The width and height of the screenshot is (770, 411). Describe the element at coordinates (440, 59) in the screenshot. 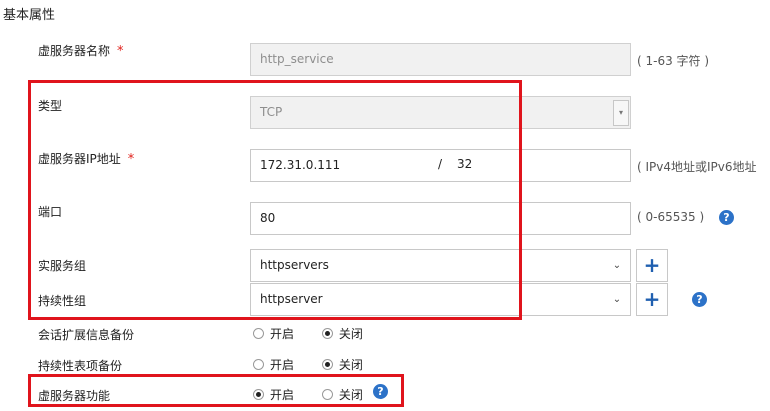

I see `vs-name-input: http_service` at that location.